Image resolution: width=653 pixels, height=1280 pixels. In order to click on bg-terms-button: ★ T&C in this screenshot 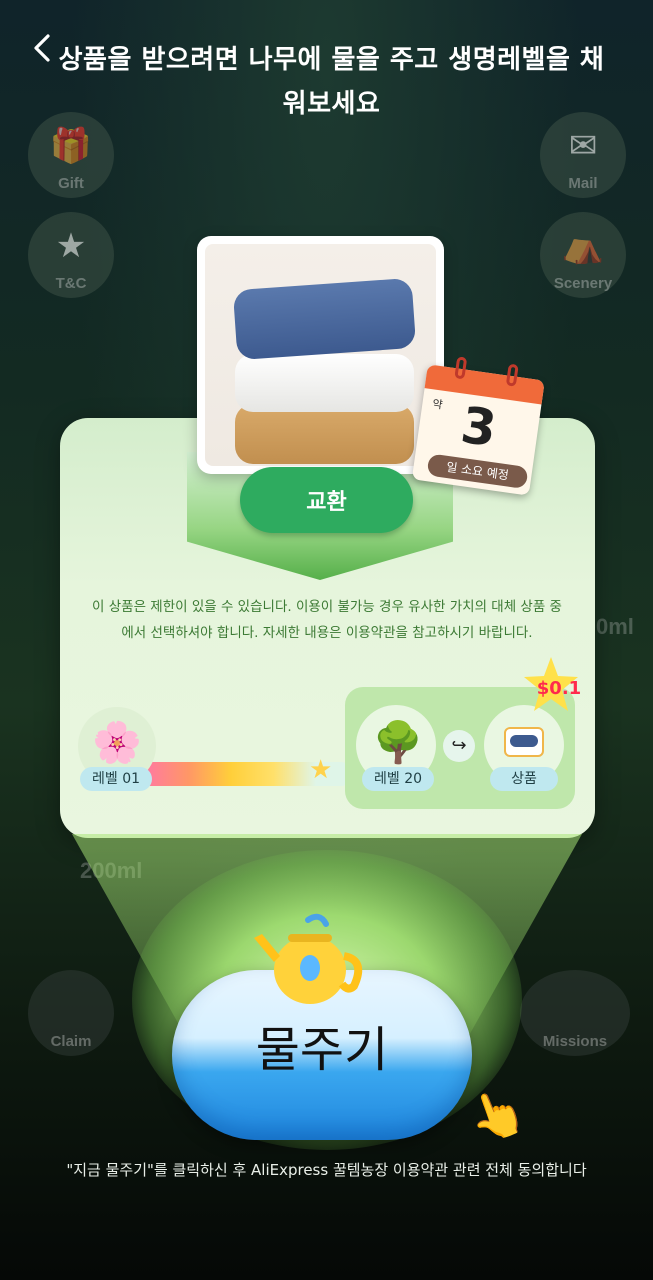, I will do `click(71, 255)`.